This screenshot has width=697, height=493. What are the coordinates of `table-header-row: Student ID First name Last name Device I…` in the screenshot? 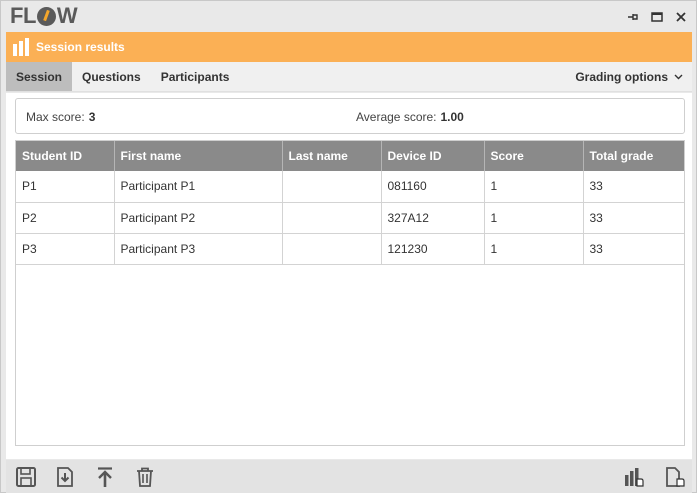 It's located at (350, 156).